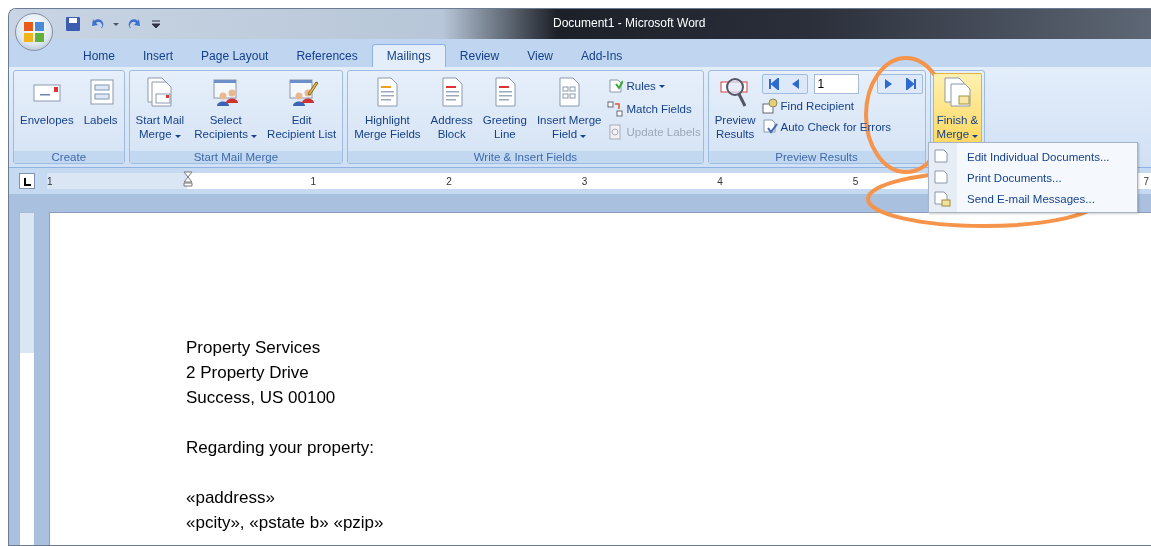  What do you see at coordinates (285, 523) in the screenshot?
I see `document-text-line: «pcity», «pstate b» «pzip»` at bounding box center [285, 523].